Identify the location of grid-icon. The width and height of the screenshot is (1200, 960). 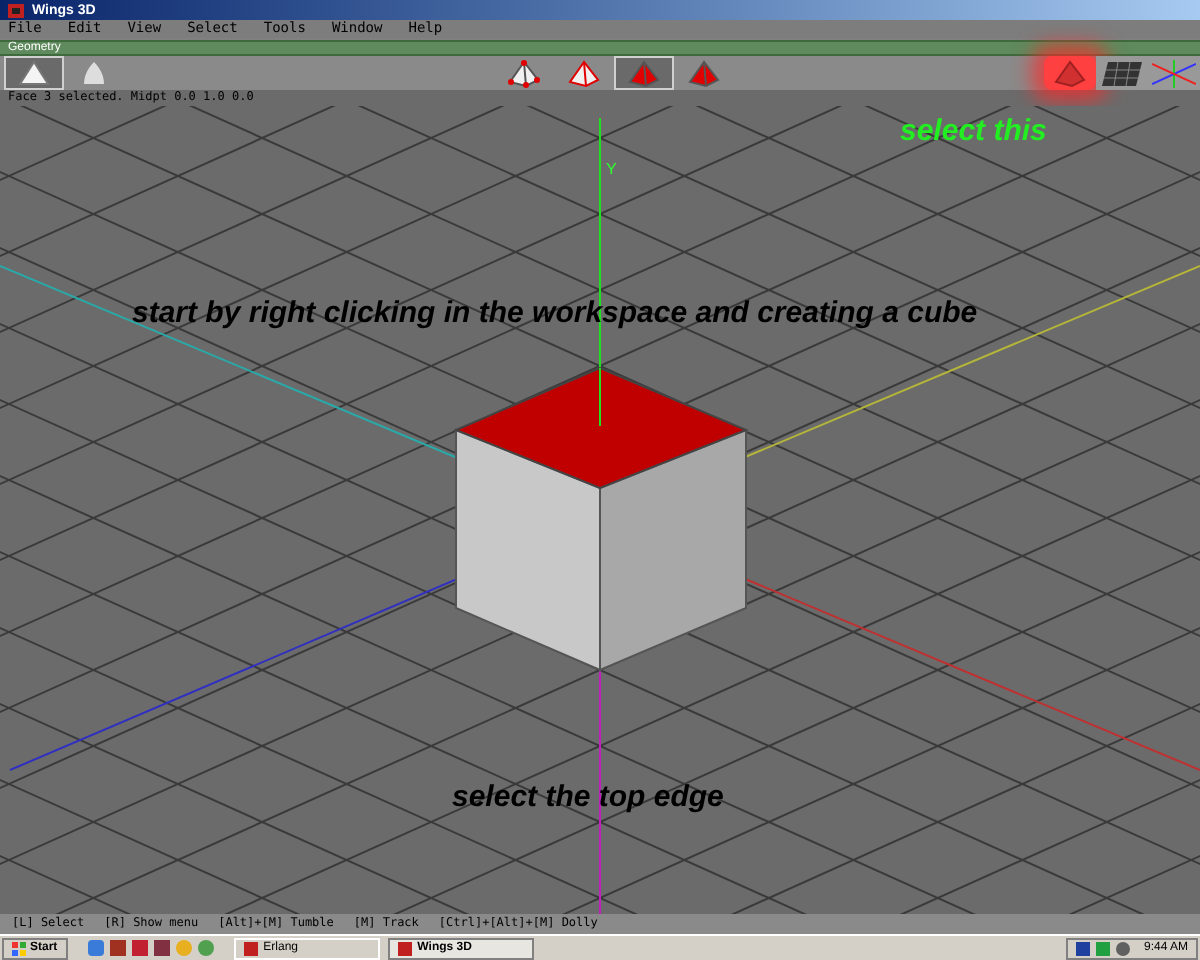
(1122, 73).